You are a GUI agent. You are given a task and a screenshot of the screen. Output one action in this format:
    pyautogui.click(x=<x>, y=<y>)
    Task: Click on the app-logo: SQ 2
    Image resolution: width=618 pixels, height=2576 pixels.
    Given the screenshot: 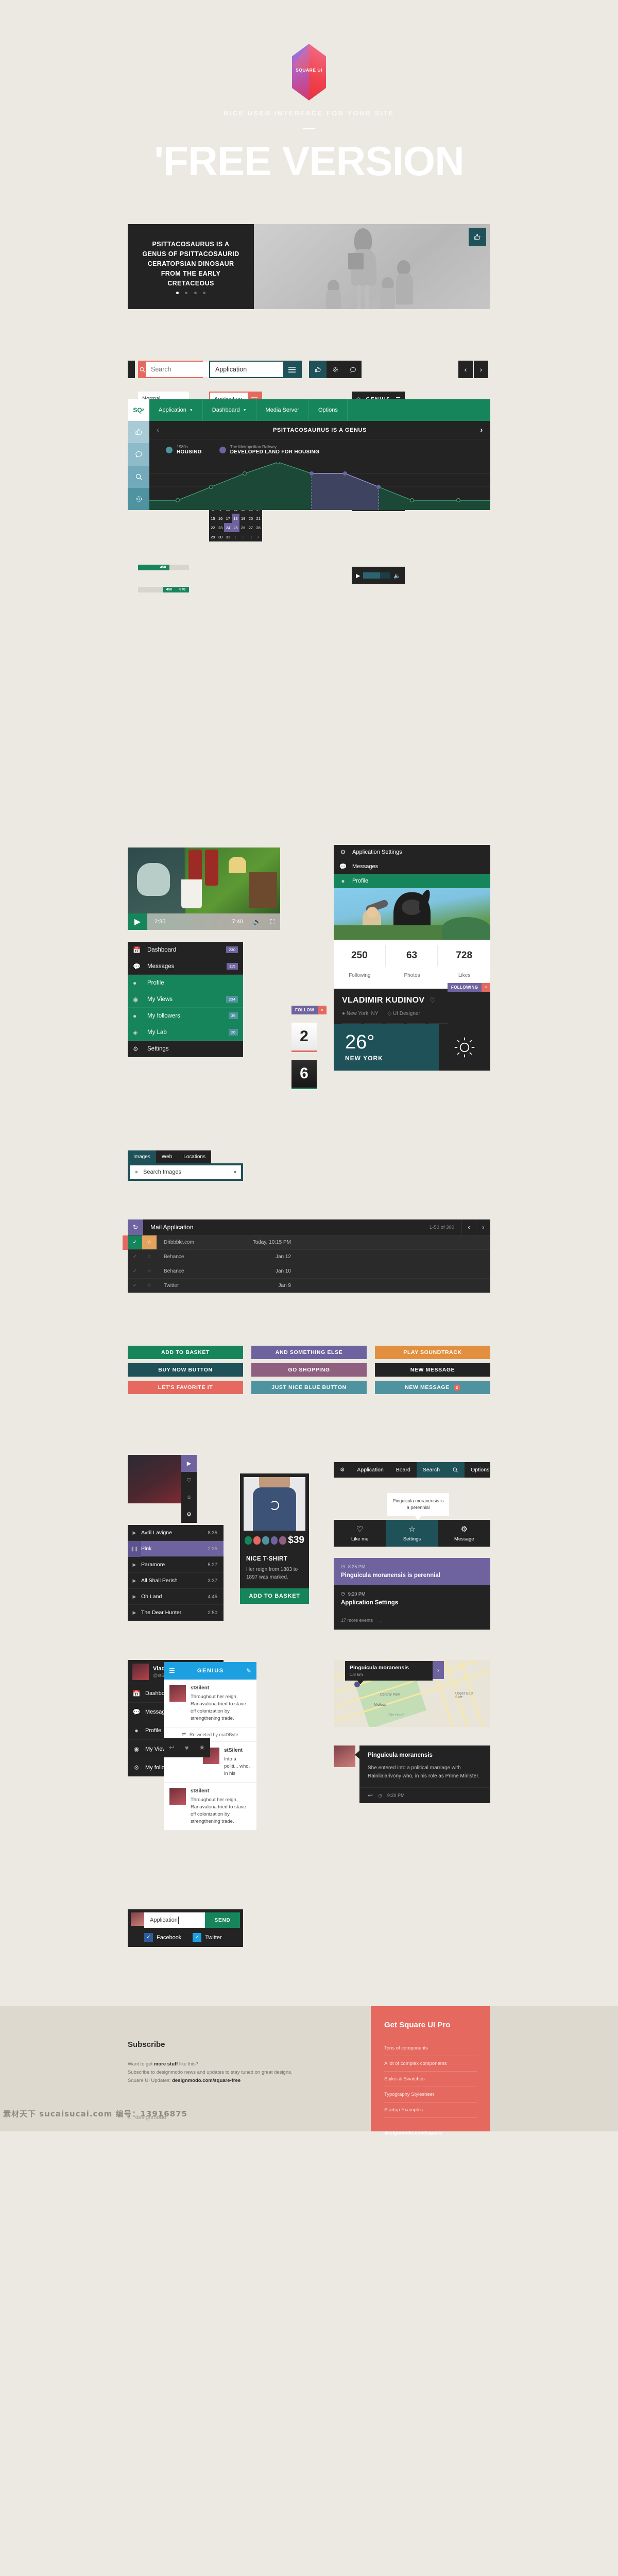 What is the action you would take?
    pyautogui.click(x=138, y=410)
    